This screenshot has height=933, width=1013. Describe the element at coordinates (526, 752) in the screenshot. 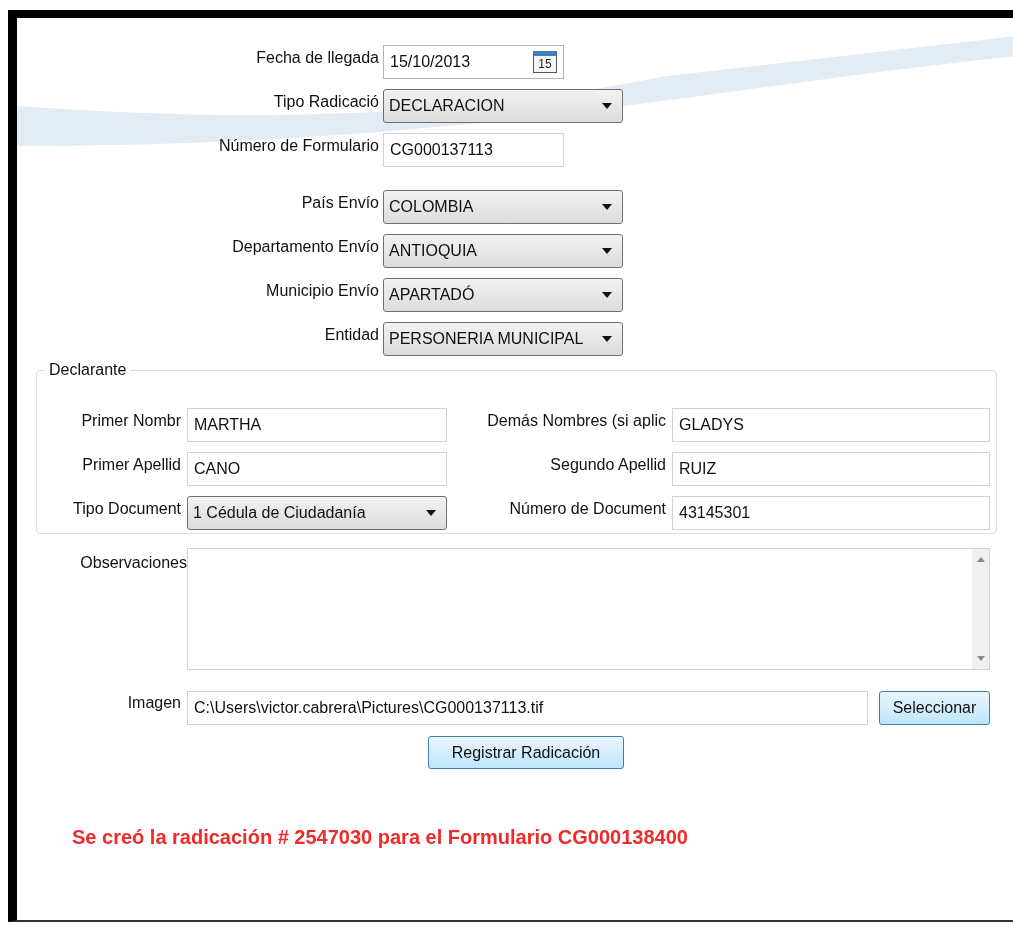

I see `register-button: Registrar Radicación` at that location.